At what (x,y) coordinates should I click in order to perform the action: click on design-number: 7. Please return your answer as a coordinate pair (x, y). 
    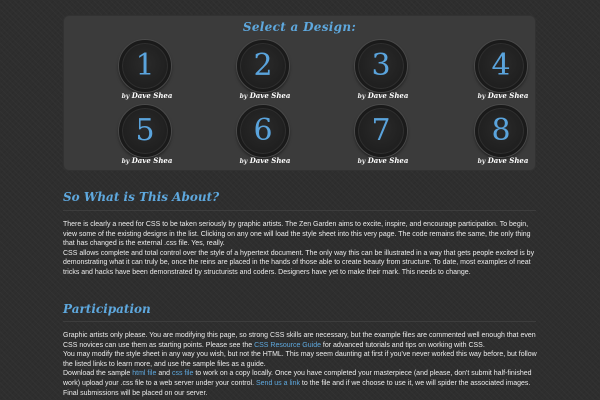
    Looking at the image, I should click on (381, 130).